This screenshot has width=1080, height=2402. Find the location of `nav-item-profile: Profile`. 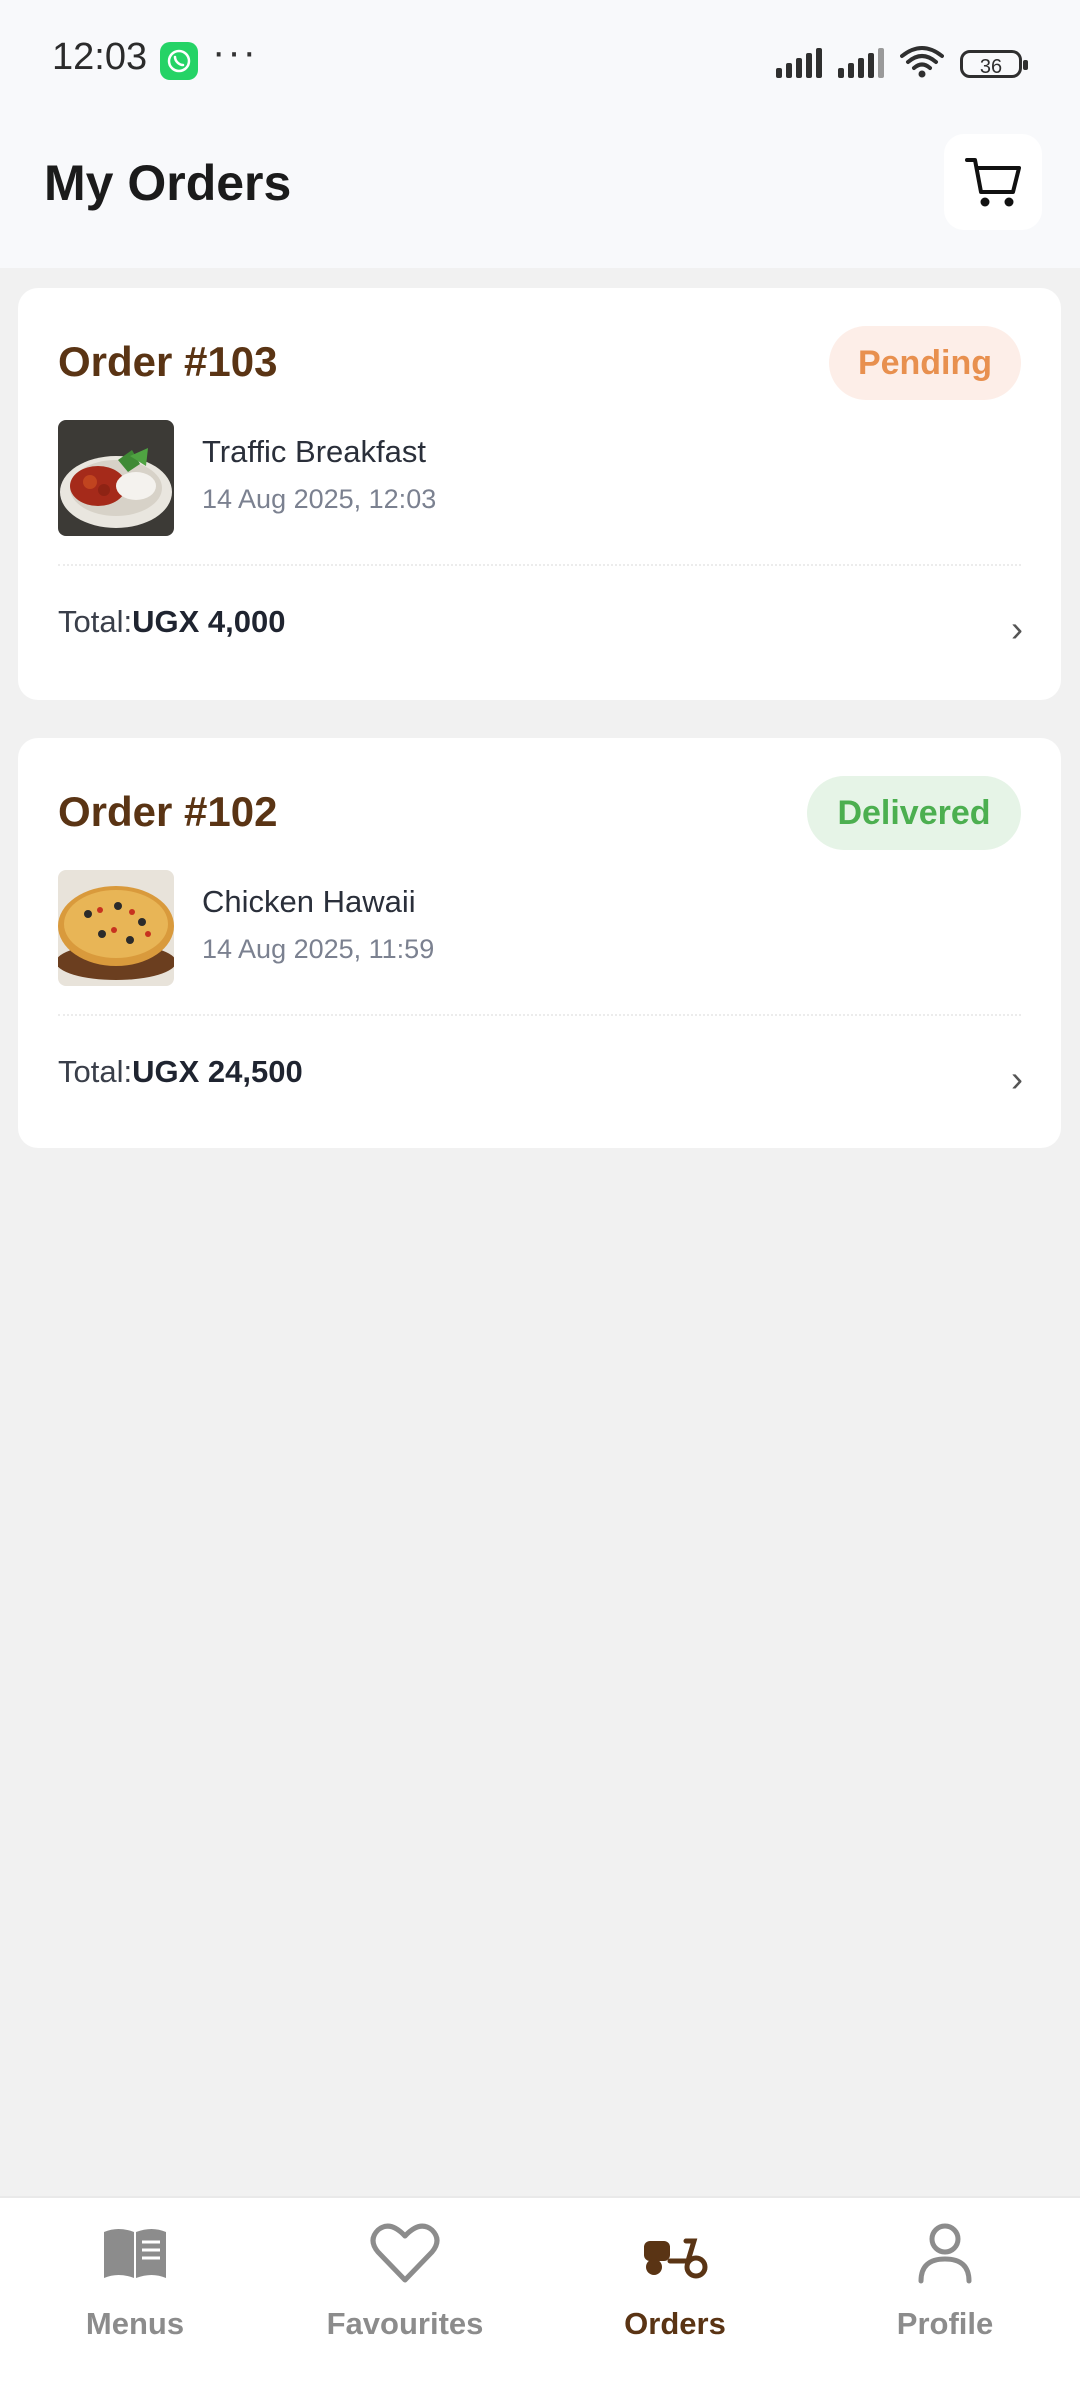

nav-item-profile: Profile is located at coordinates (945, 2280).